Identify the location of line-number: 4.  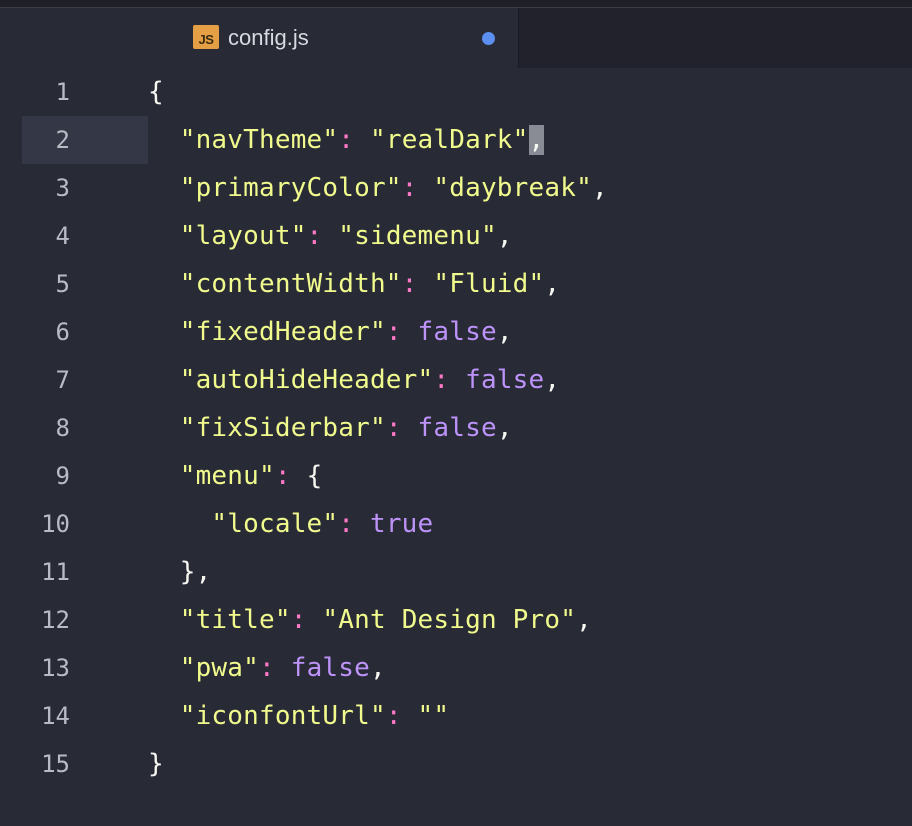
(62, 236).